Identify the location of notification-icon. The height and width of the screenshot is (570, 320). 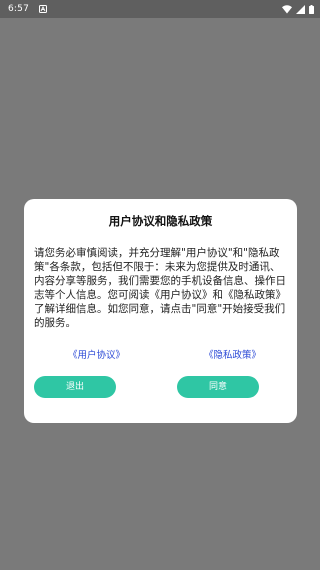
(43, 9).